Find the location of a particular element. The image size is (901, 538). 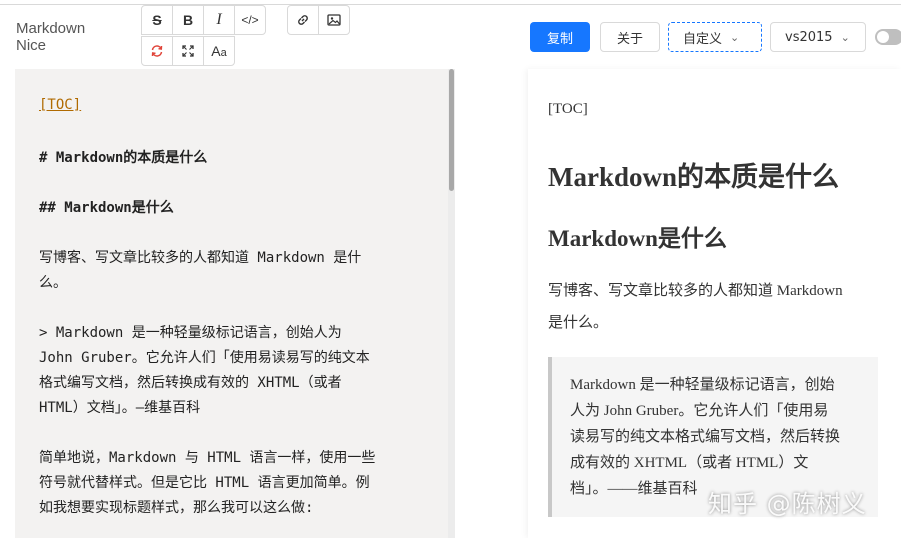

link-button is located at coordinates (303, 20).